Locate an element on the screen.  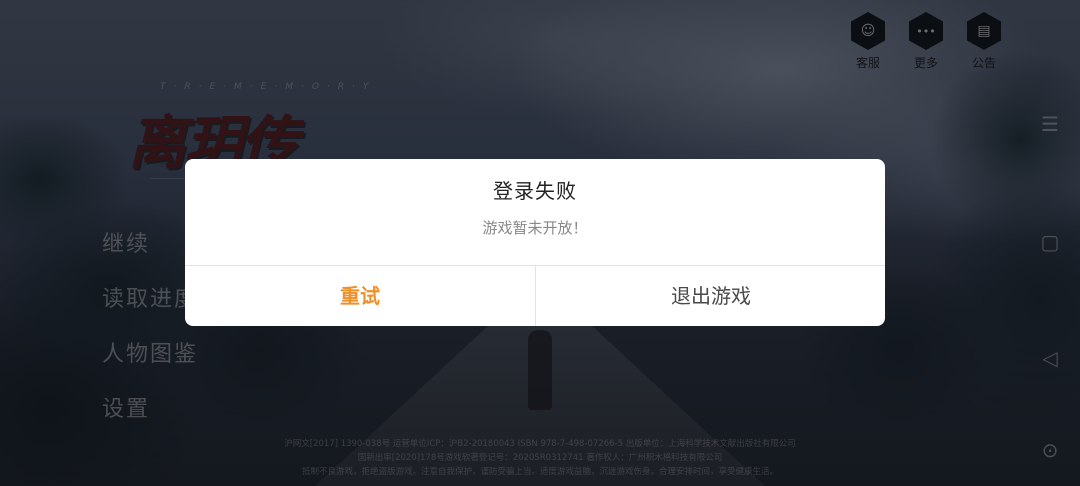
exit-game-button: 退出游戏 is located at coordinates (710, 296).